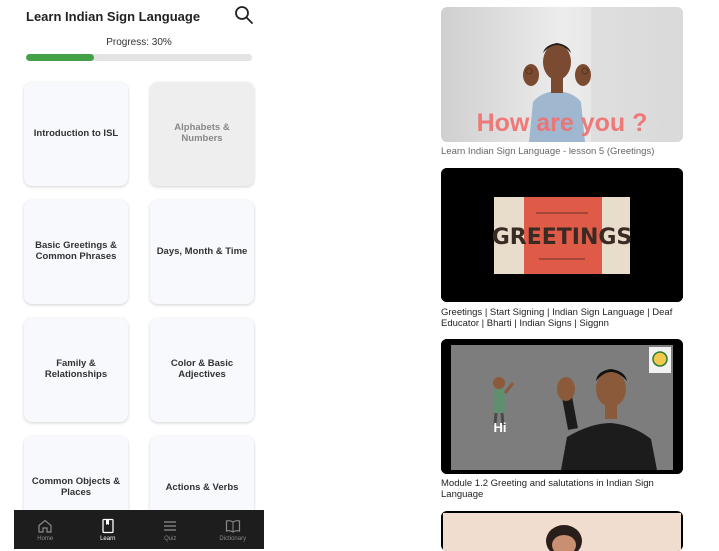 This screenshot has height=551, width=719. I want to click on lesson-card-color: Color & Basic Adjectives, so click(202, 370).